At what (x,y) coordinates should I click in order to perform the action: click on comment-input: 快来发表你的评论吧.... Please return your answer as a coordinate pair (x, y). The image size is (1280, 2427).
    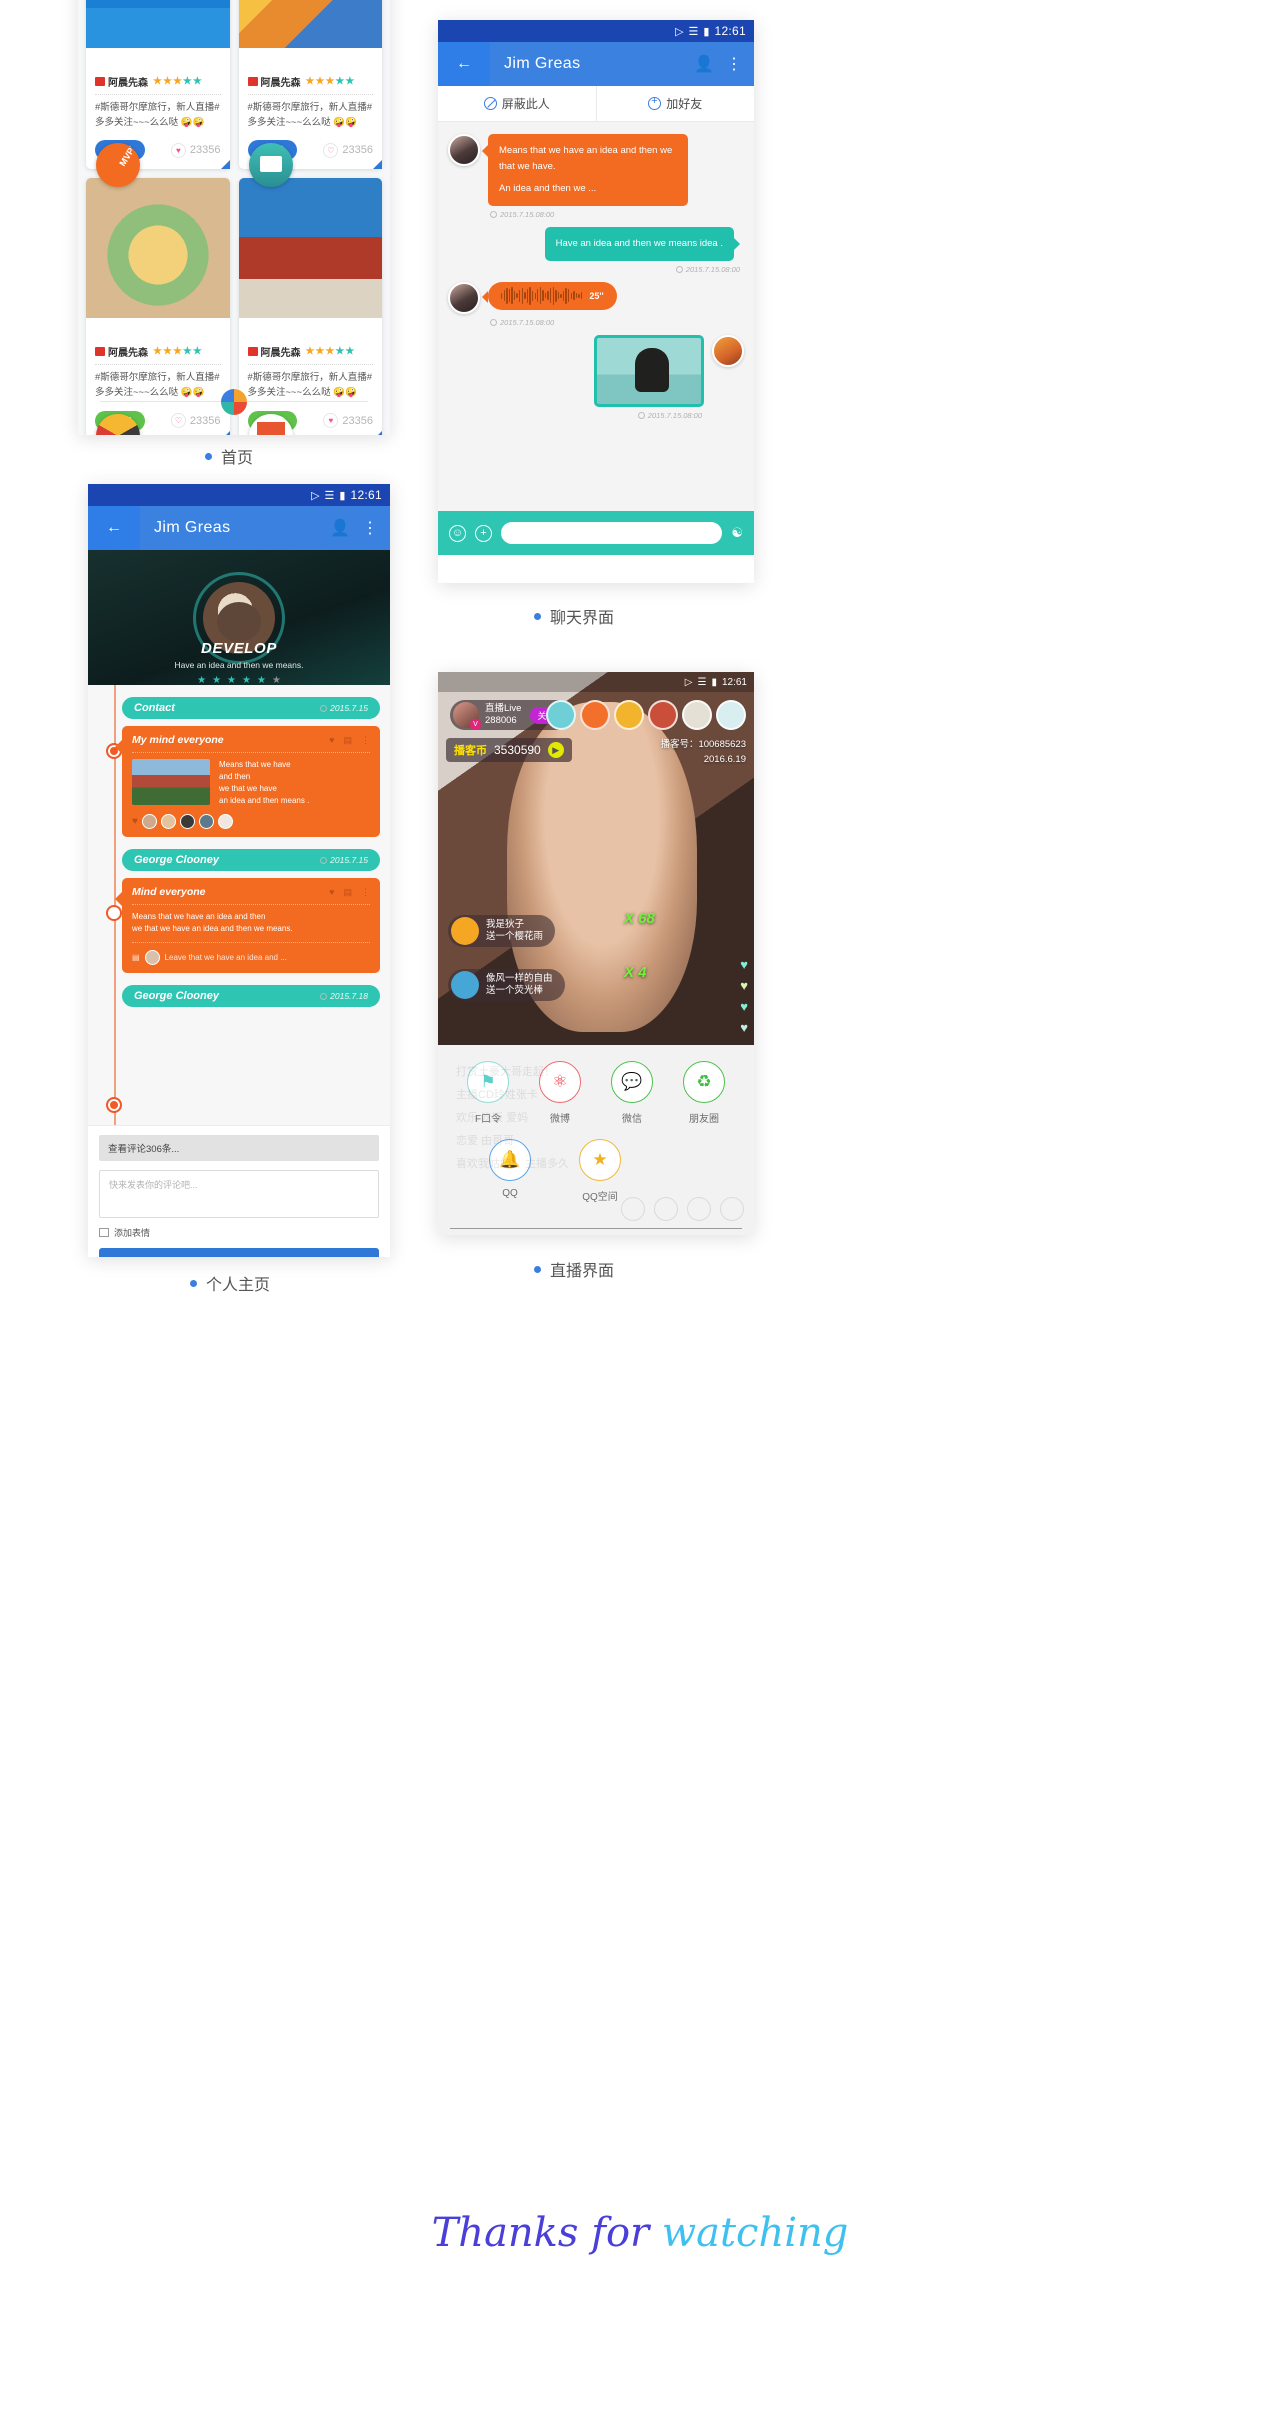
    Looking at the image, I should click on (239, 1194).